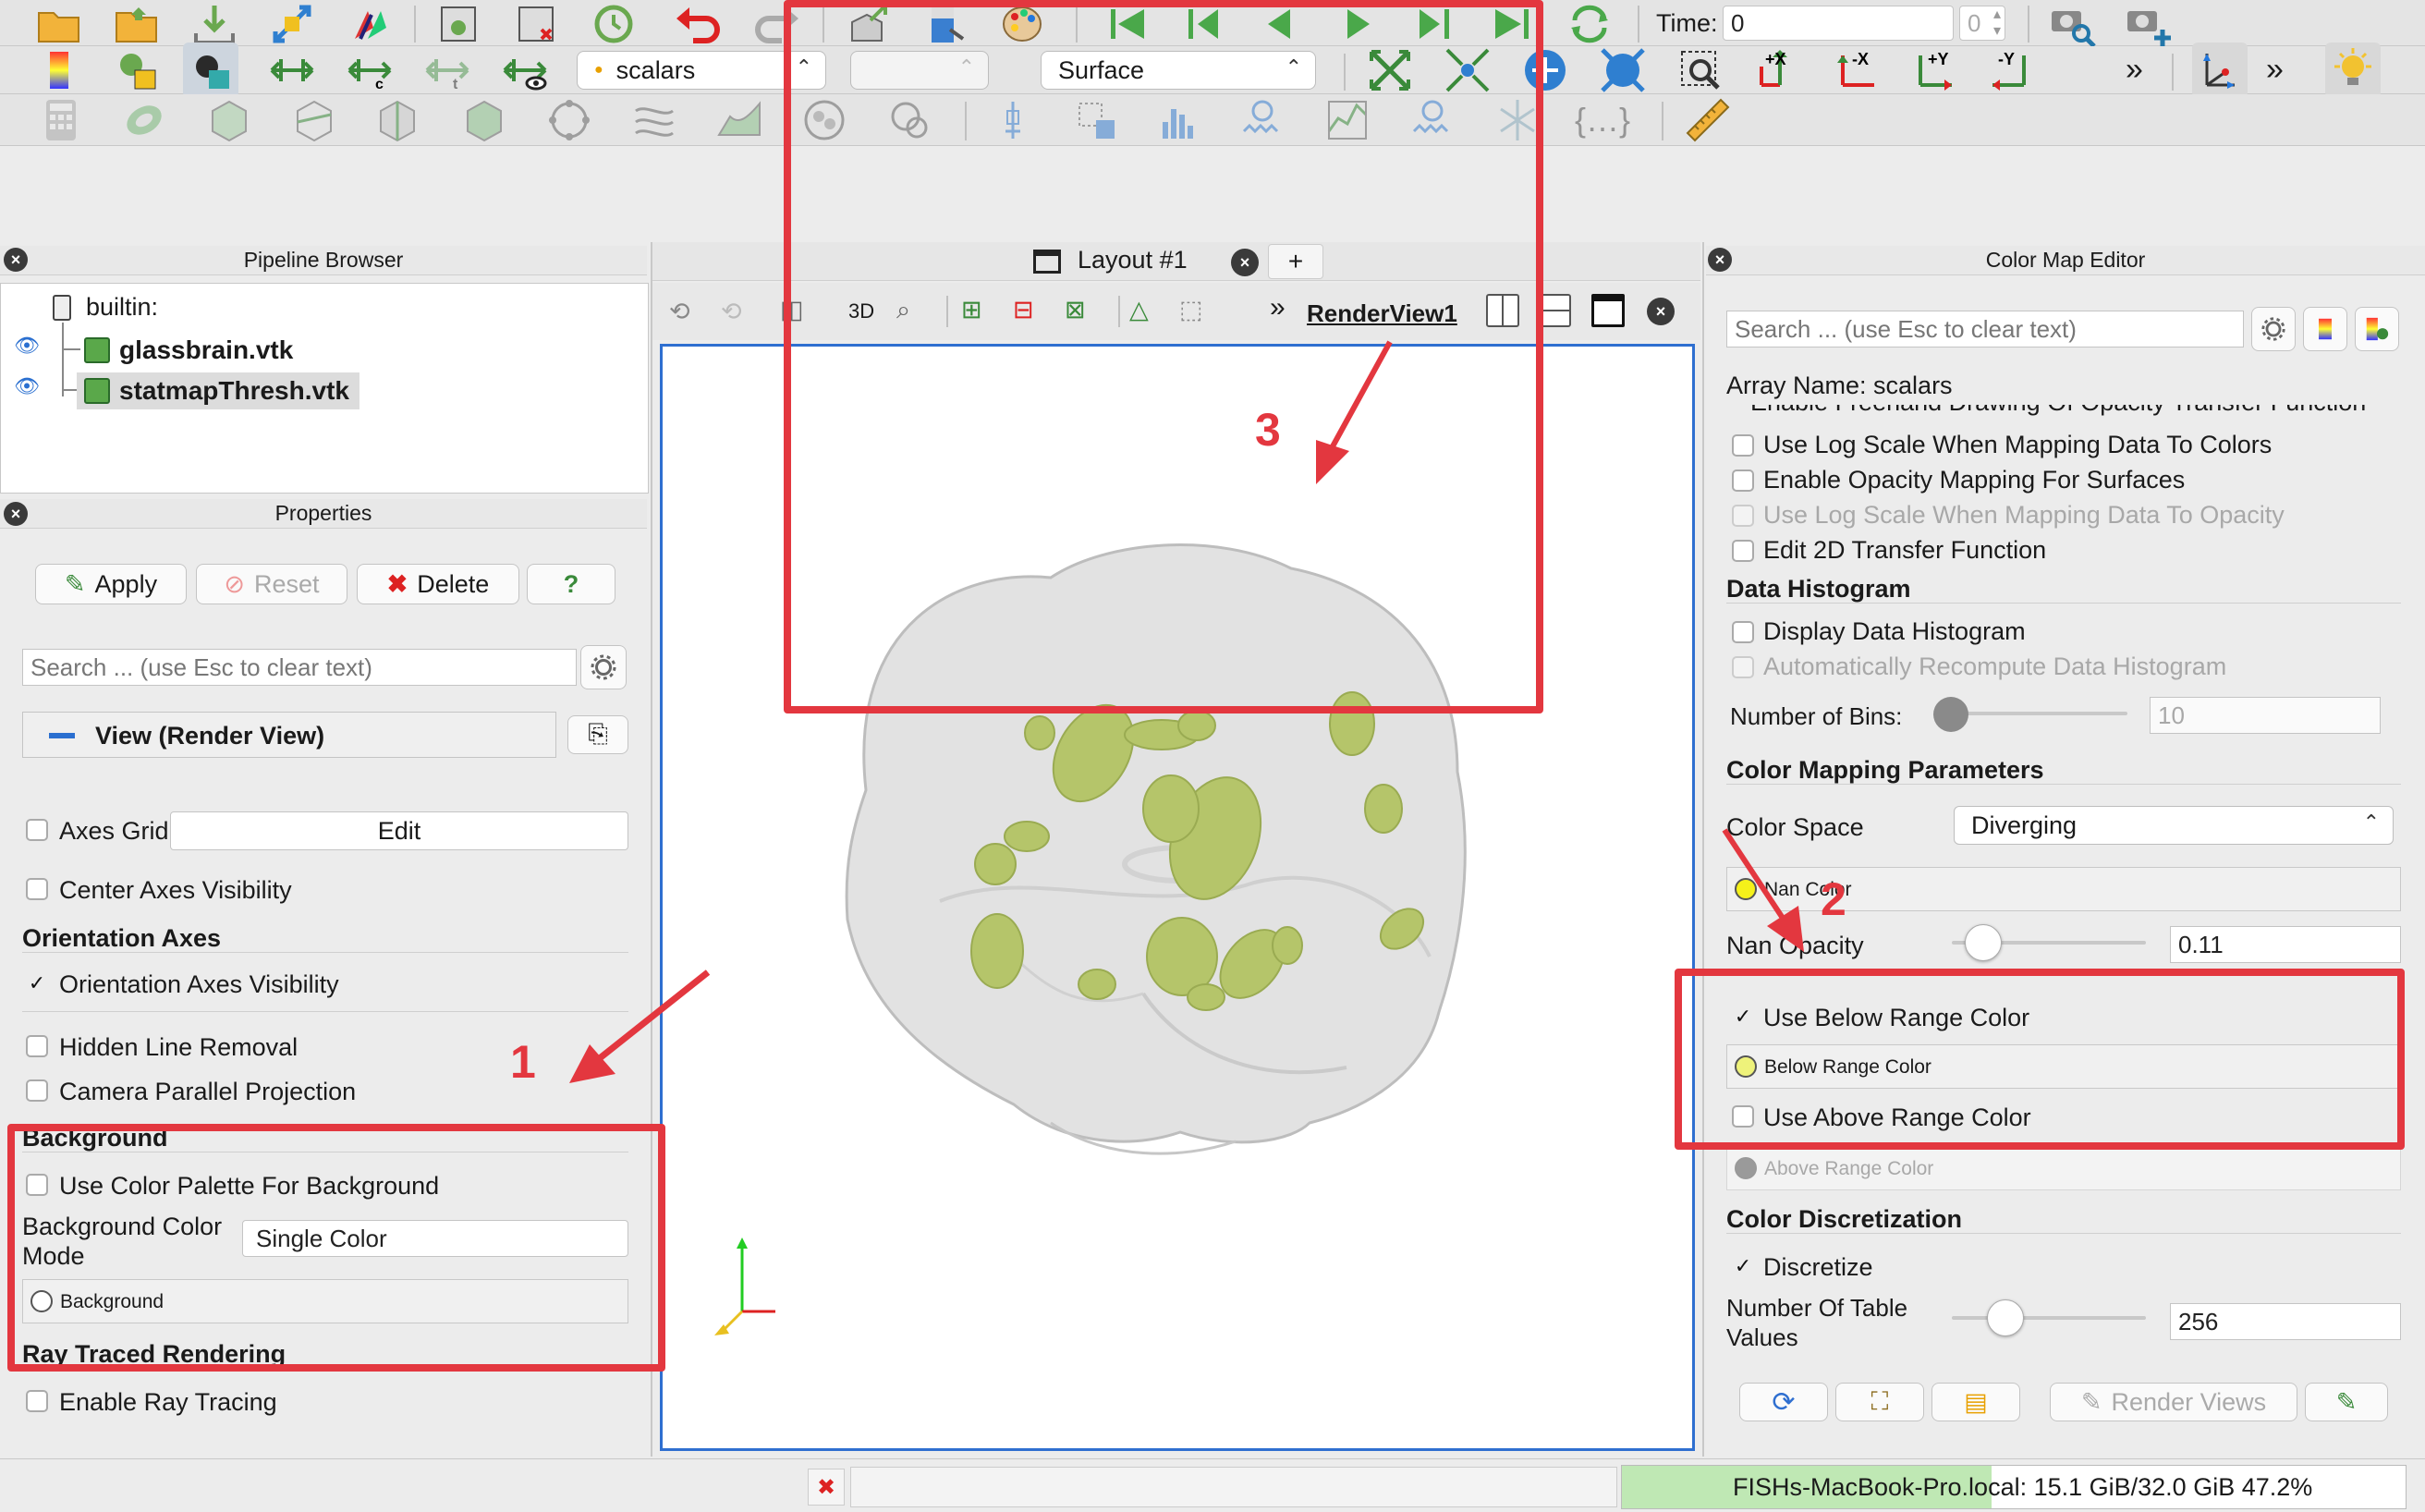 The height and width of the screenshot is (1512, 2425). What do you see at coordinates (235, 584) in the screenshot?
I see `reset-icon: ⊘` at bounding box center [235, 584].